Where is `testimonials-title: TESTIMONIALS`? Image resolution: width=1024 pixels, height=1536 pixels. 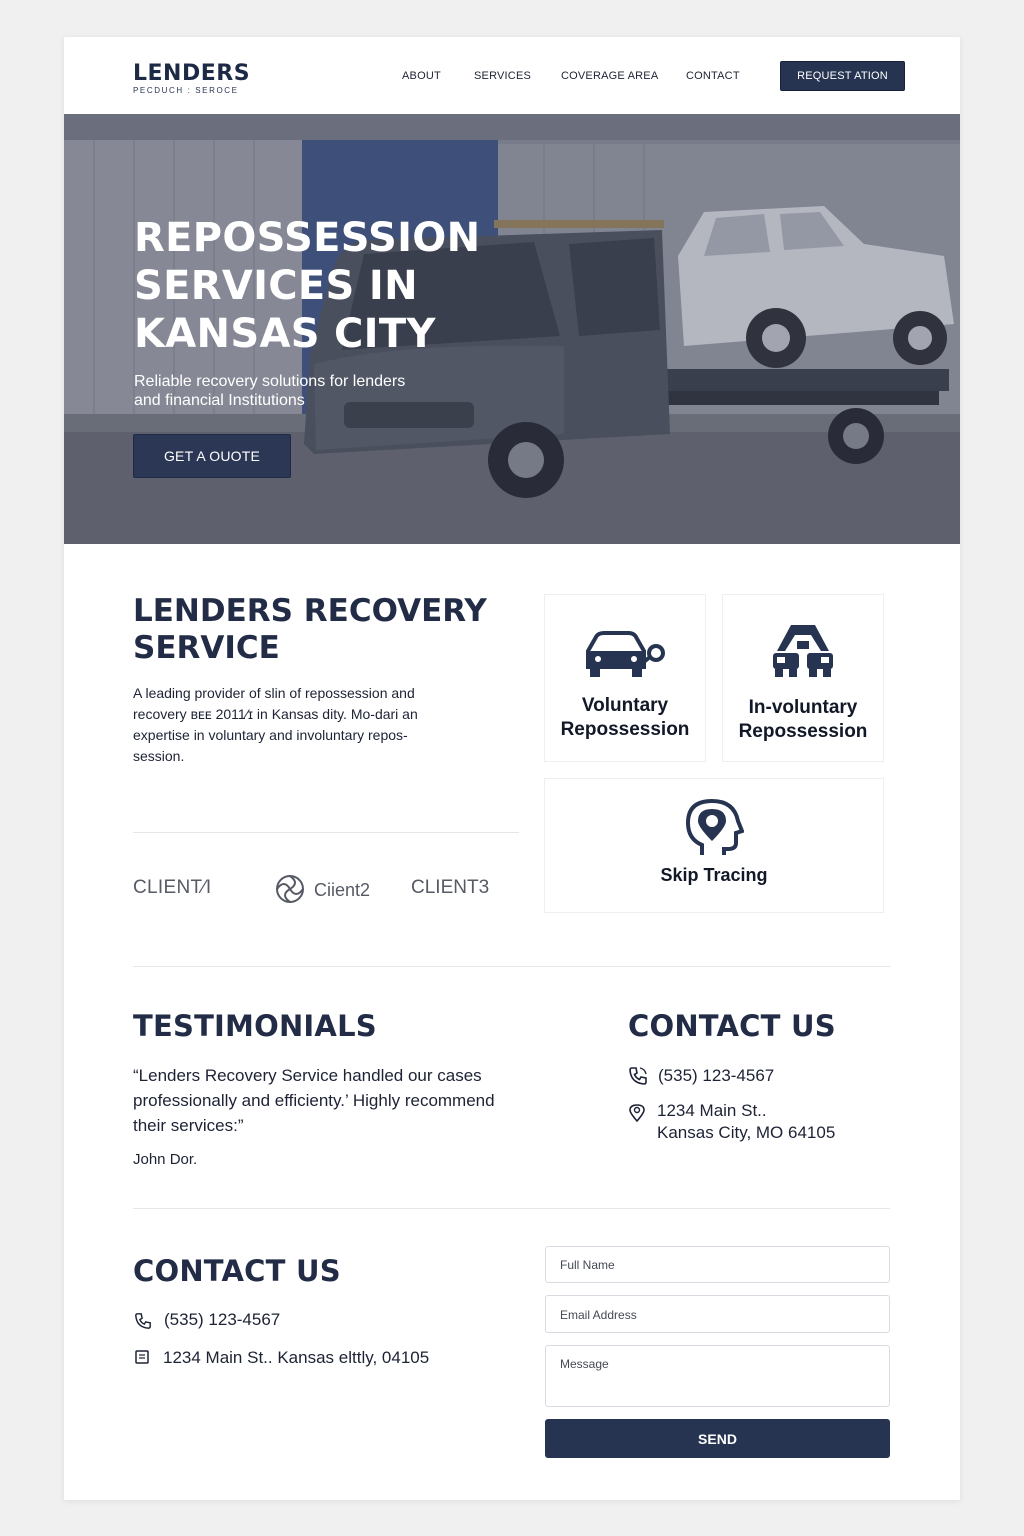
testimonials-title: TESTIMONIALS is located at coordinates (255, 1026).